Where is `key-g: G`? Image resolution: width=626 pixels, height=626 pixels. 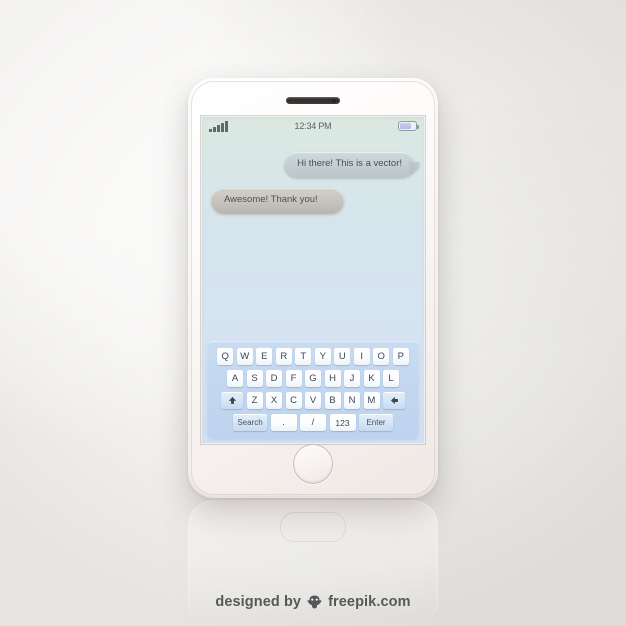 key-g: G is located at coordinates (313, 378).